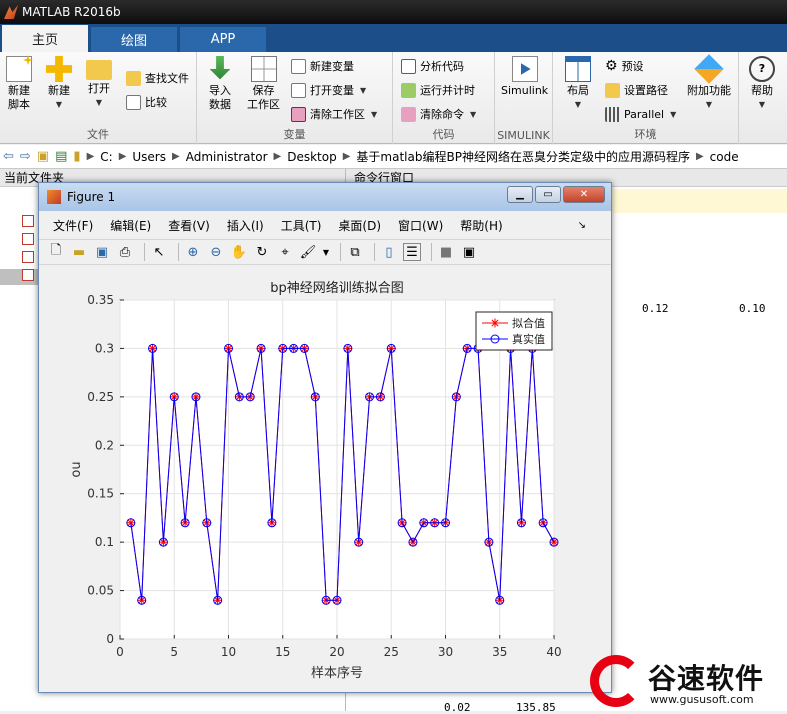 Image resolution: width=787 pixels, height=714 pixels. I want to click on tab-plots: 绘图, so click(134, 39).